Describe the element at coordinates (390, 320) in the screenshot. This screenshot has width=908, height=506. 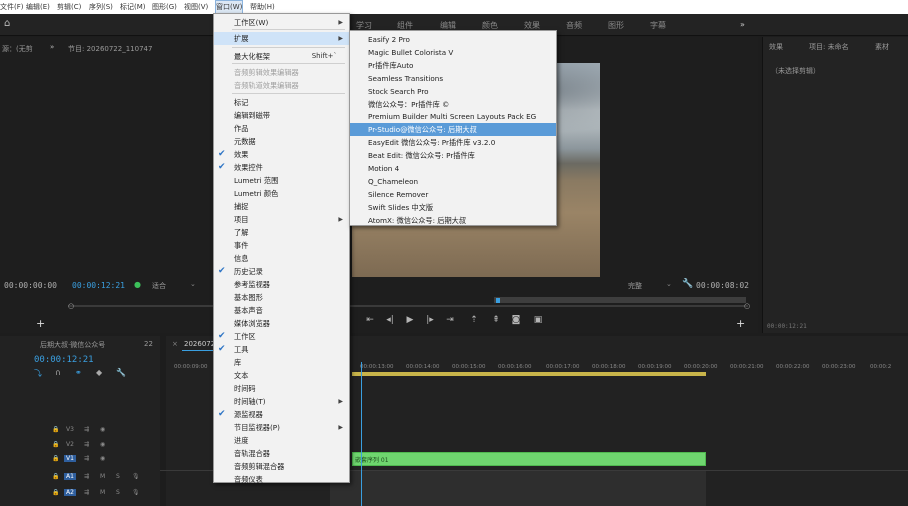
I see `step-back-icon: ◂|` at that location.